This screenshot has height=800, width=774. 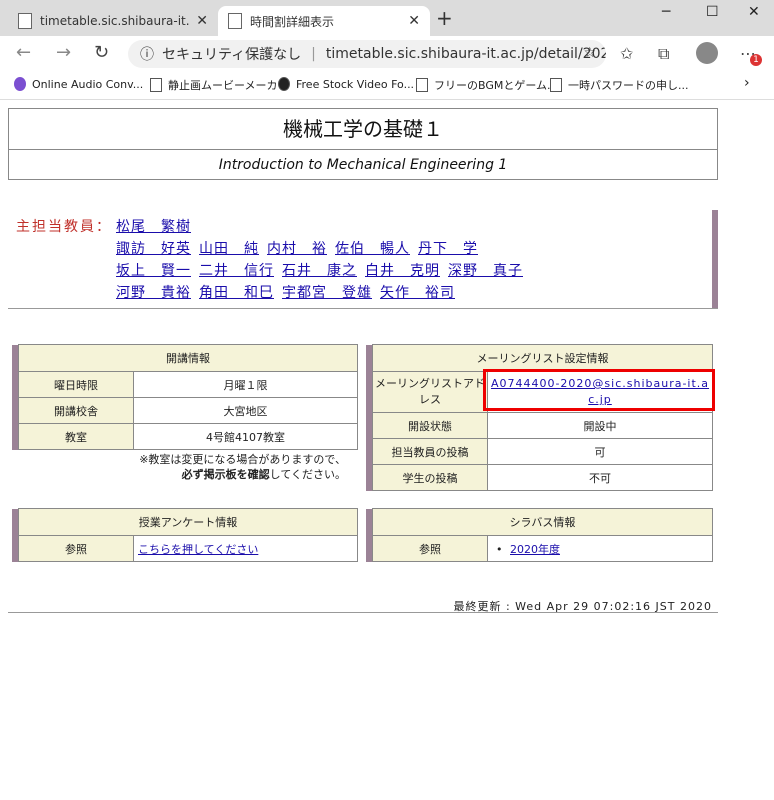 What do you see at coordinates (101, 52) in the screenshot?
I see `reload-icon: ↻` at bounding box center [101, 52].